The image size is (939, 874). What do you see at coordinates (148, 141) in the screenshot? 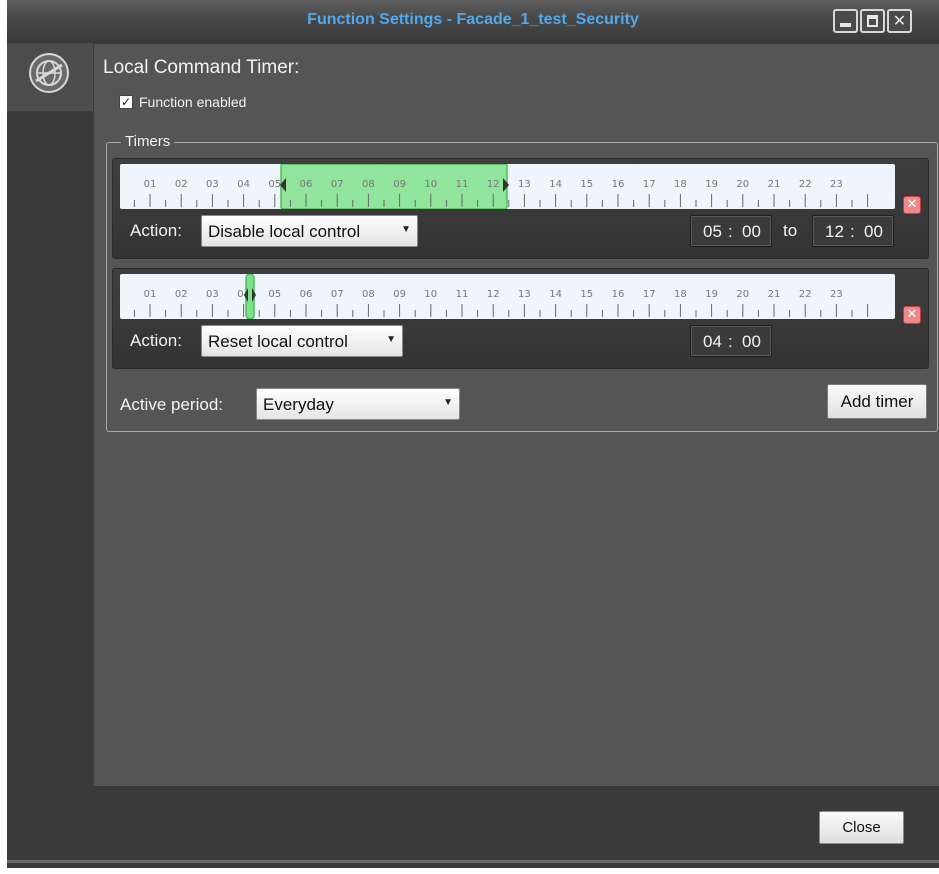
I see `timers-group-label: Timers` at bounding box center [148, 141].